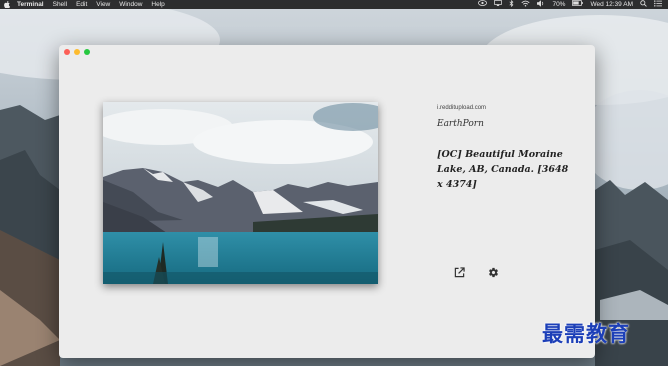 The image size is (668, 366). Describe the element at coordinates (526, 5) in the screenshot. I see `wifi-icon` at that location.